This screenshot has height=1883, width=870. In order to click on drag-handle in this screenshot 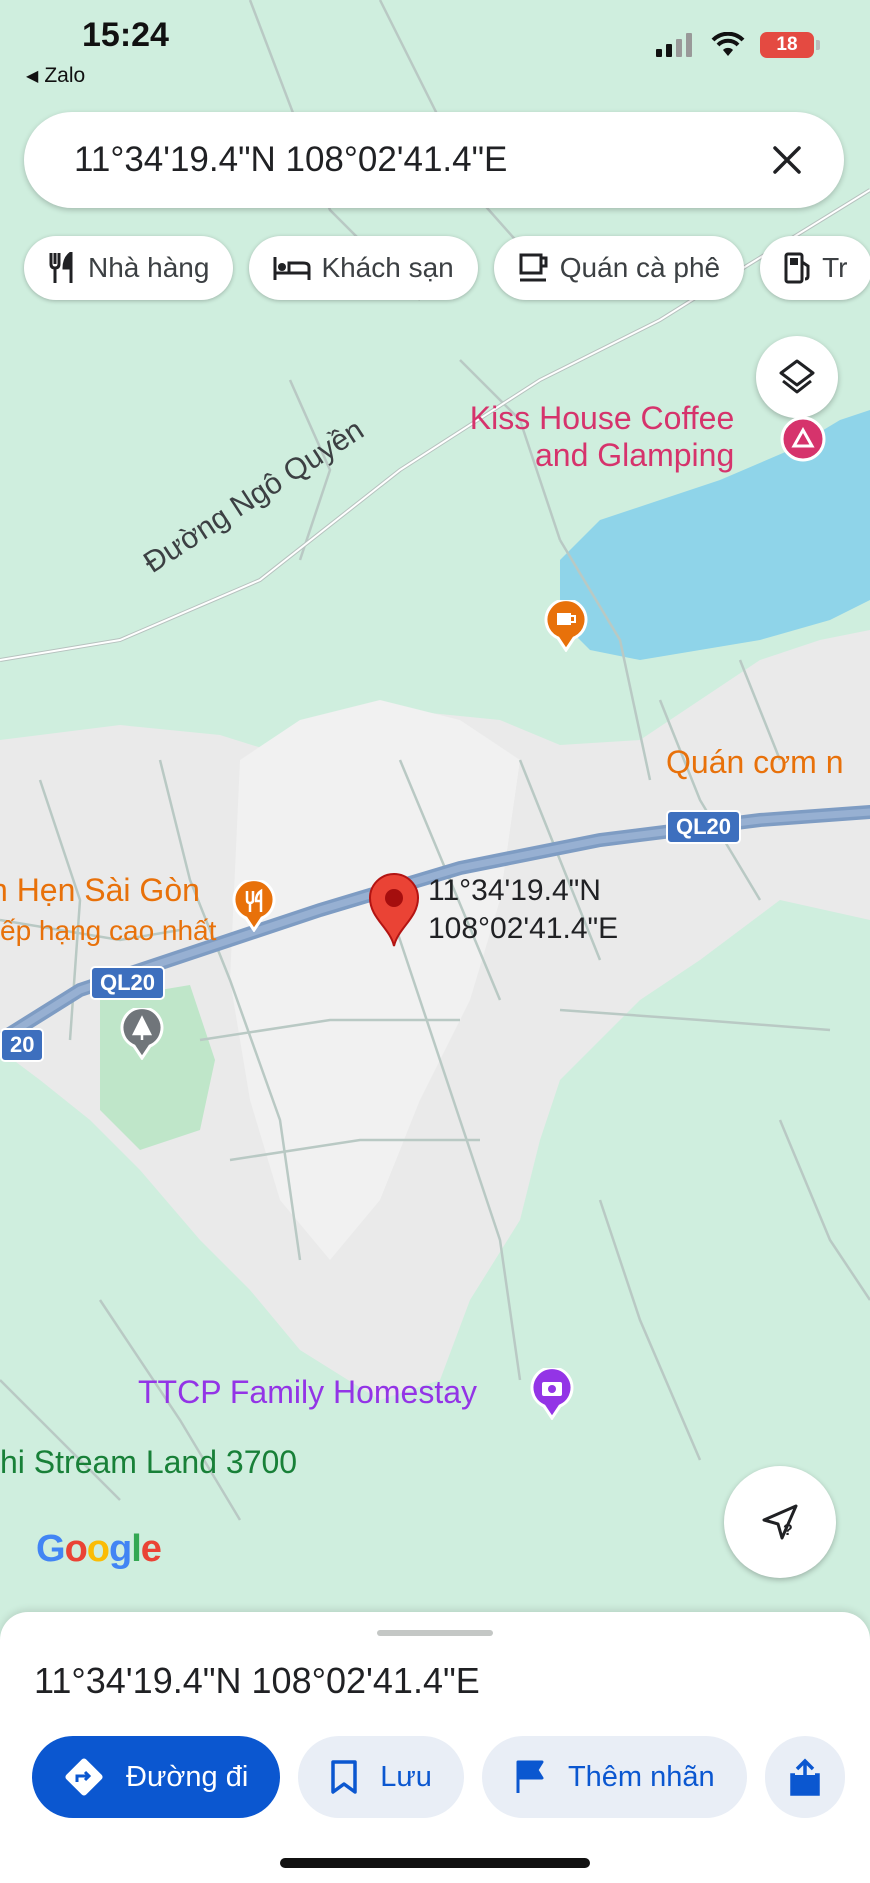, I will do `click(435, 1633)`.